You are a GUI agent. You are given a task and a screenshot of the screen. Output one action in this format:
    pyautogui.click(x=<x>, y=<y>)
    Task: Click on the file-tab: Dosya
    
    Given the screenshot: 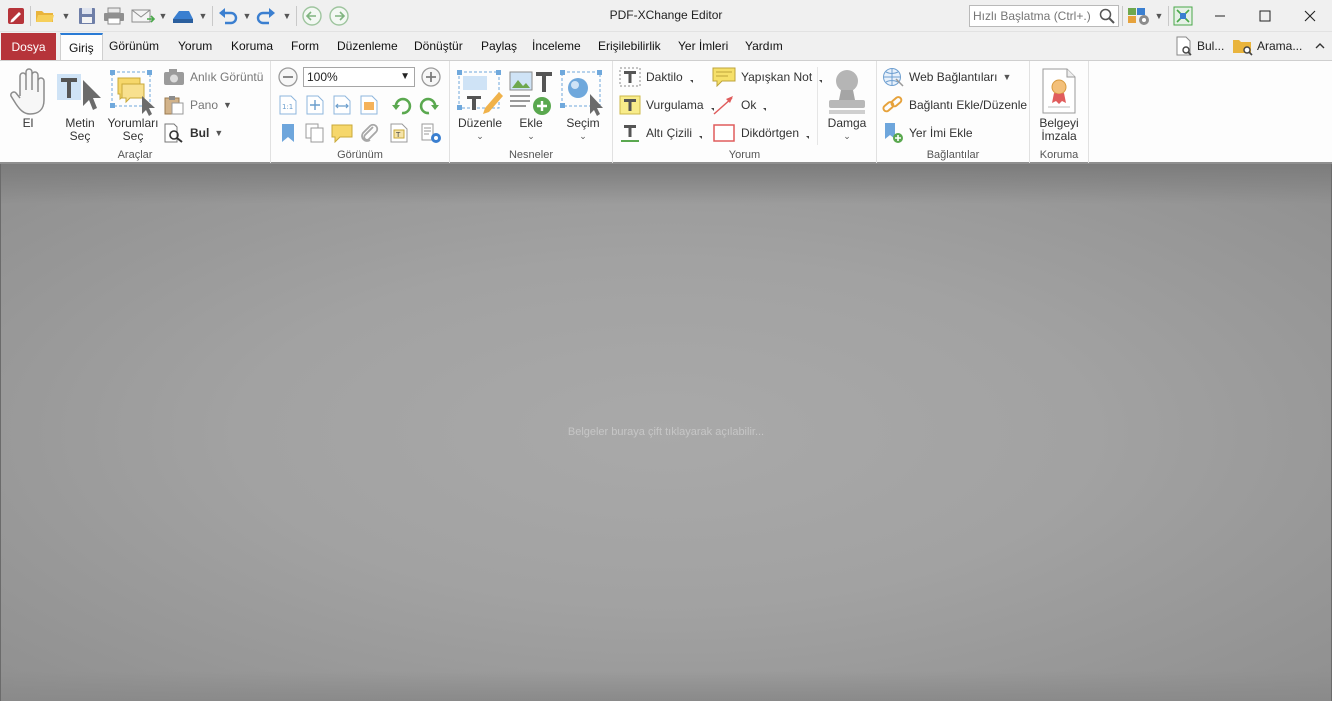 What is the action you would take?
    pyautogui.click(x=28, y=46)
    